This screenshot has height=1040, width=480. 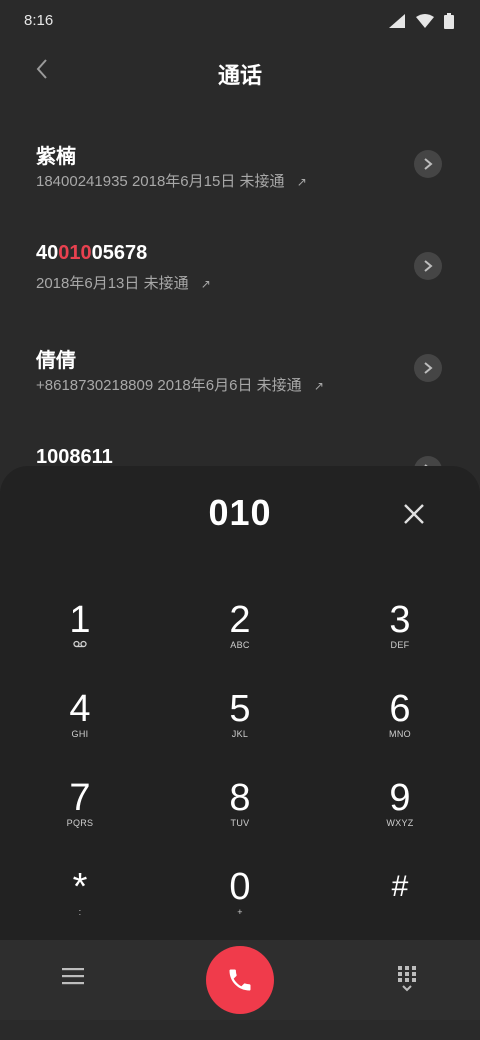 I want to click on key-1: 1, so click(x=80, y=640).